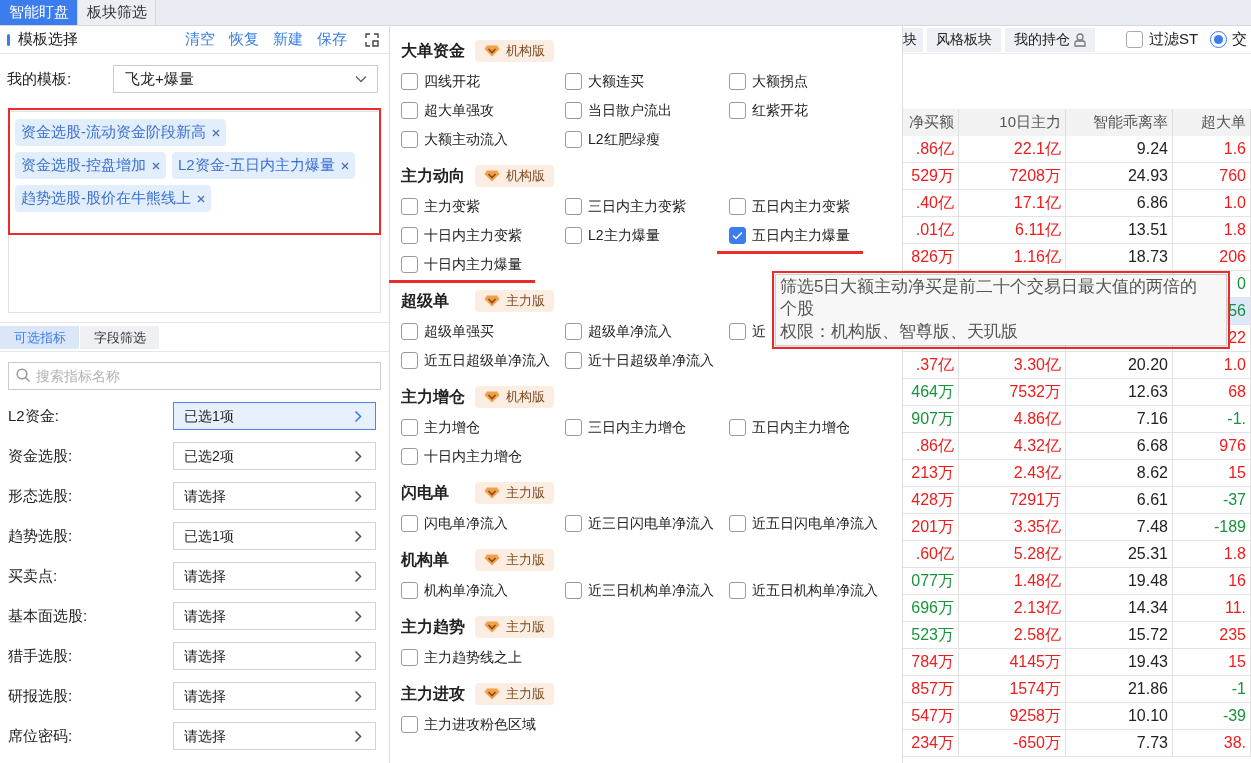 The image size is (1251, 763). What do you see at coordinates (1229, 527) in the screenshot?
I see `table-cell-text: -189` at bounding box center [1229, 527].